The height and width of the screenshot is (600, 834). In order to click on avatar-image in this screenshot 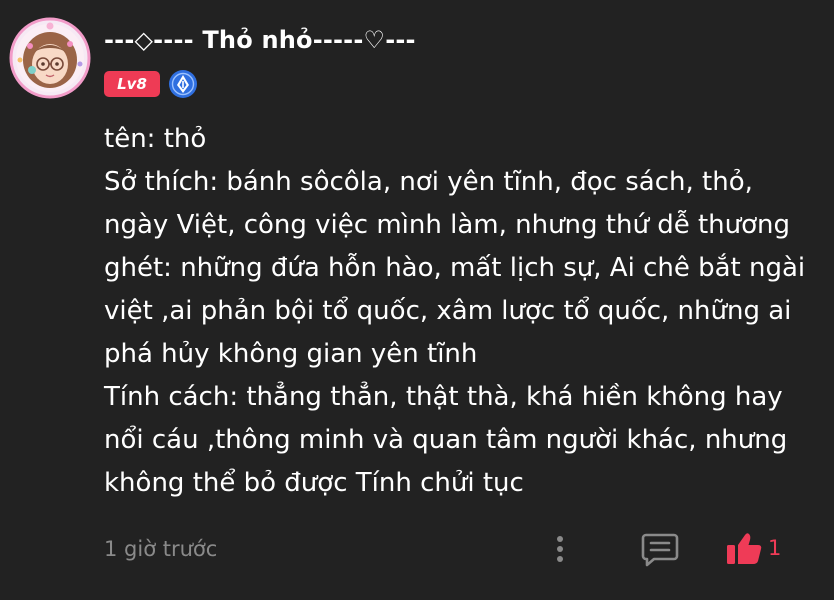, I will do `click(50, 58)`.